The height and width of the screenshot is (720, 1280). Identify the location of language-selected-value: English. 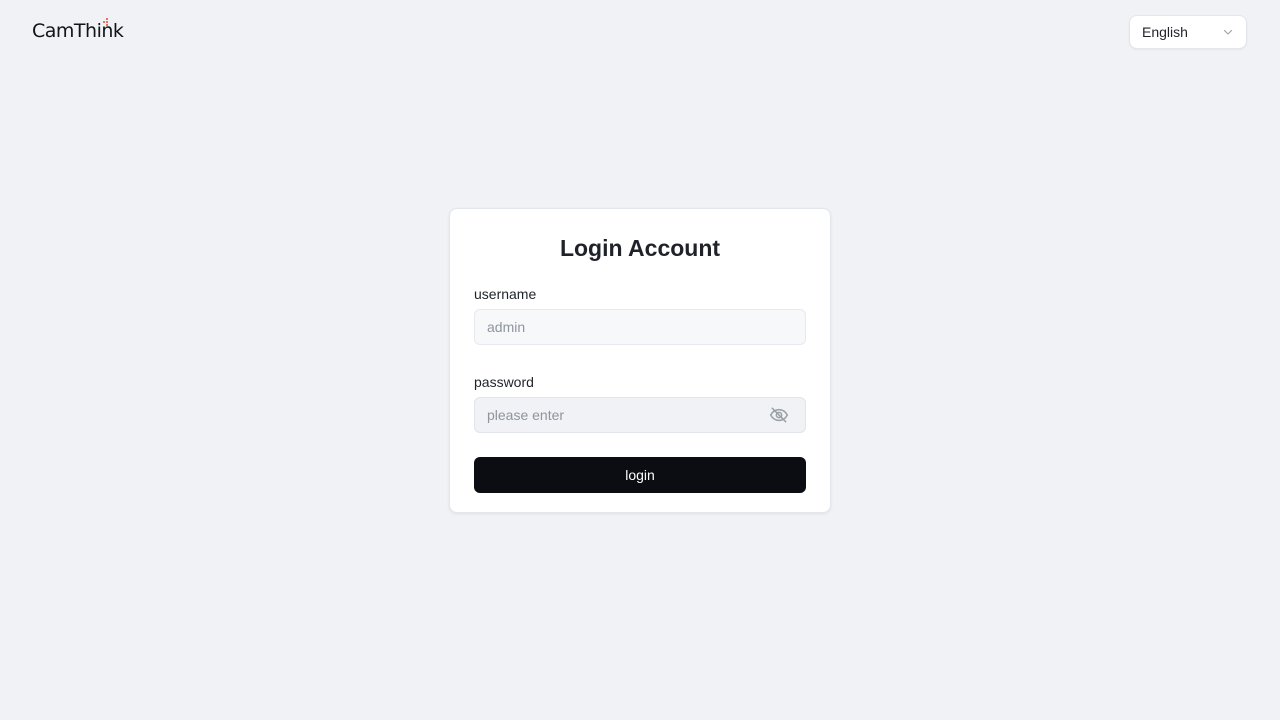
(1165, 32).